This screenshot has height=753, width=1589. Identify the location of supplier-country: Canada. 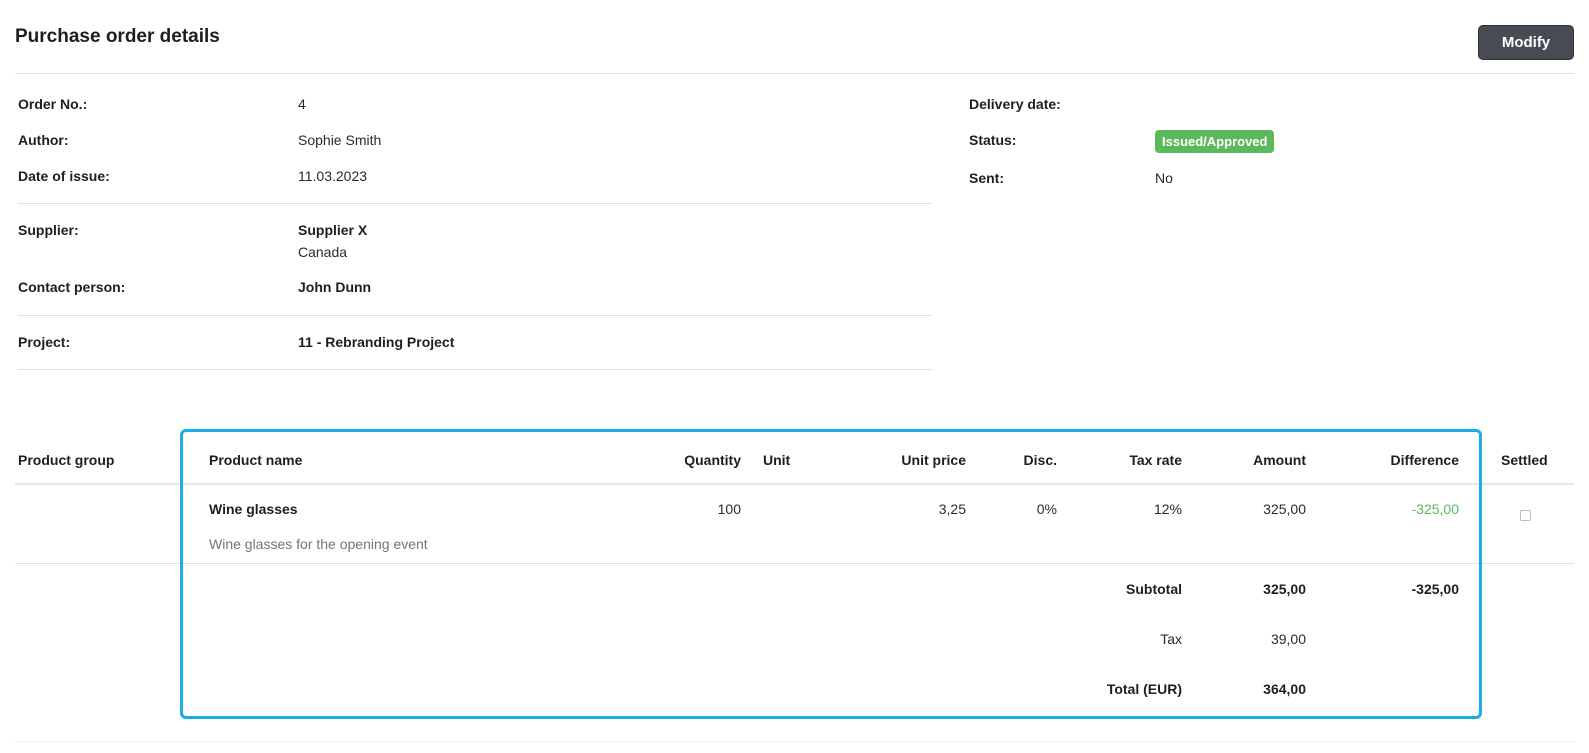
(323, 252).